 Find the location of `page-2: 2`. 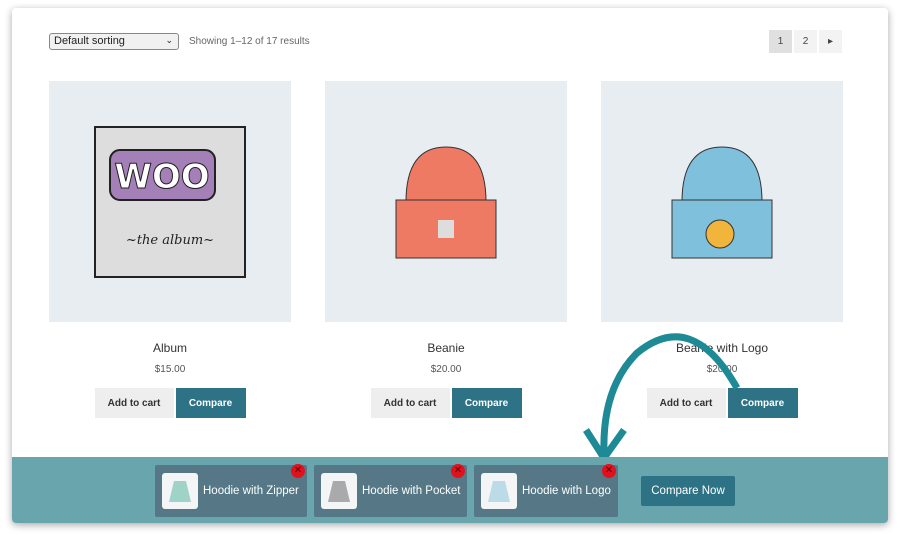

page-2: 2 is located at coordinates (805, 41).